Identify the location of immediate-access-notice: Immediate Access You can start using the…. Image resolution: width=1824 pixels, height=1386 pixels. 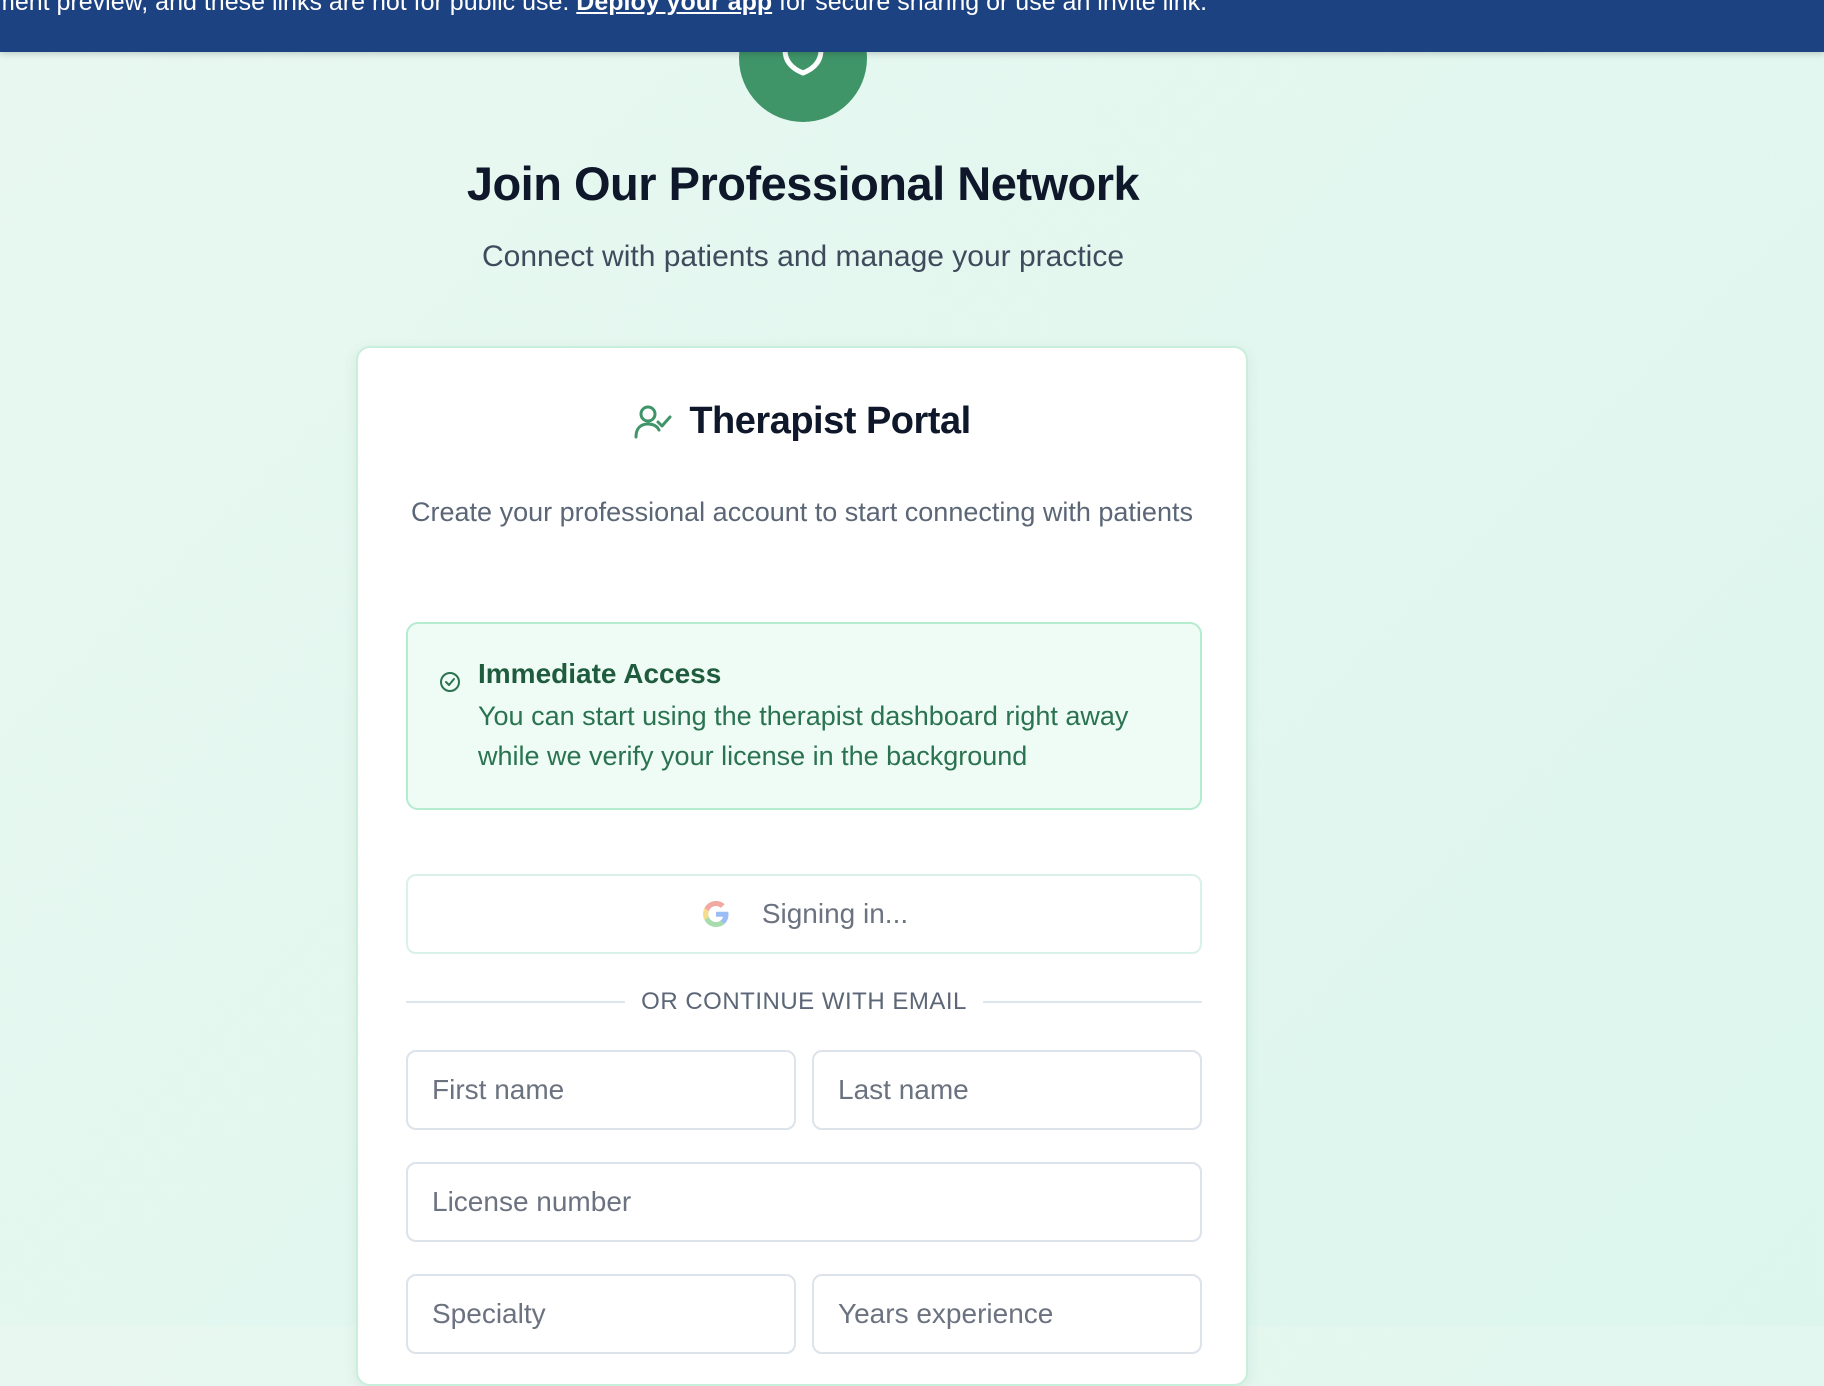
(804, 716).